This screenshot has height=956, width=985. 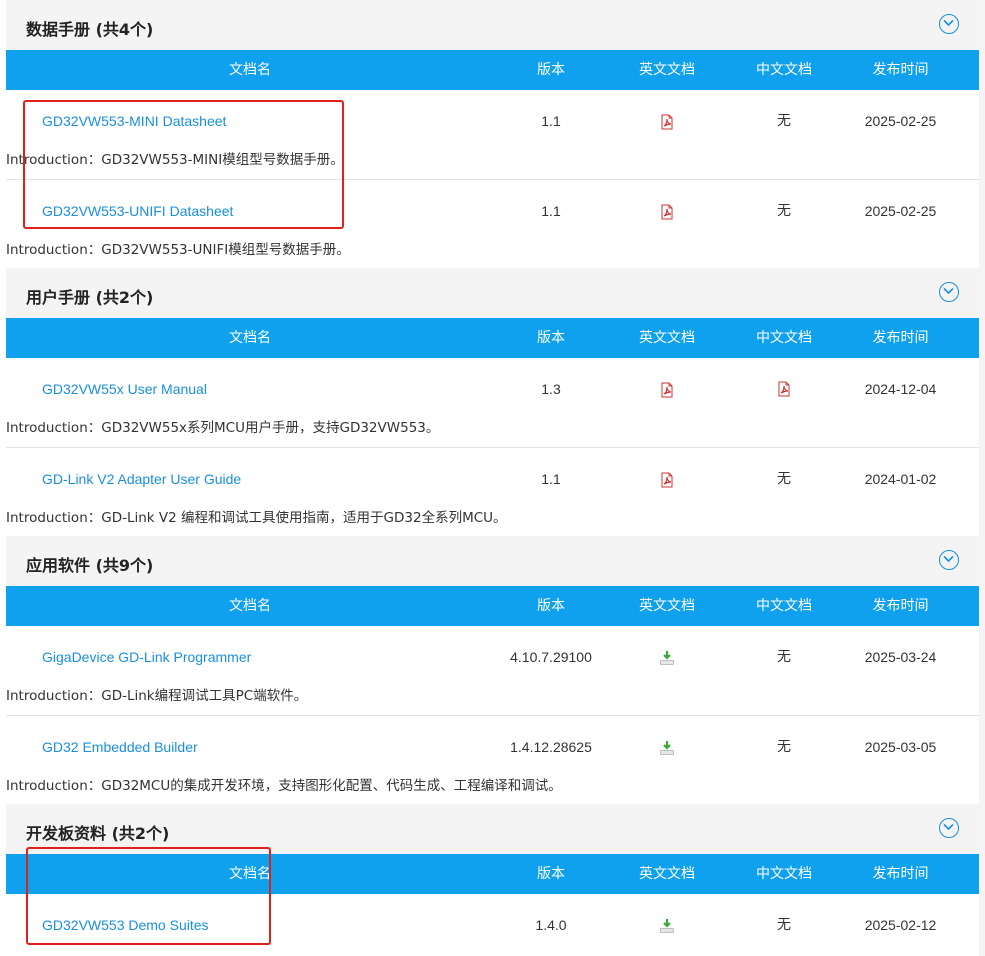 I want to click on release-date-value: 2025-03-05, so click(x=900, y=747).